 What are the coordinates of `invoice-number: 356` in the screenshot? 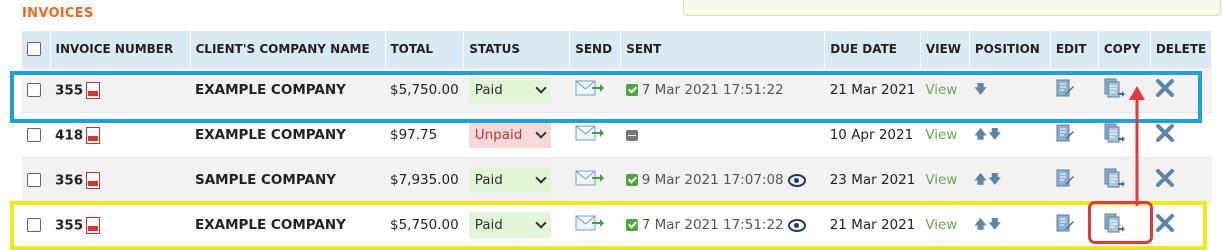 It's located at (69, 180).